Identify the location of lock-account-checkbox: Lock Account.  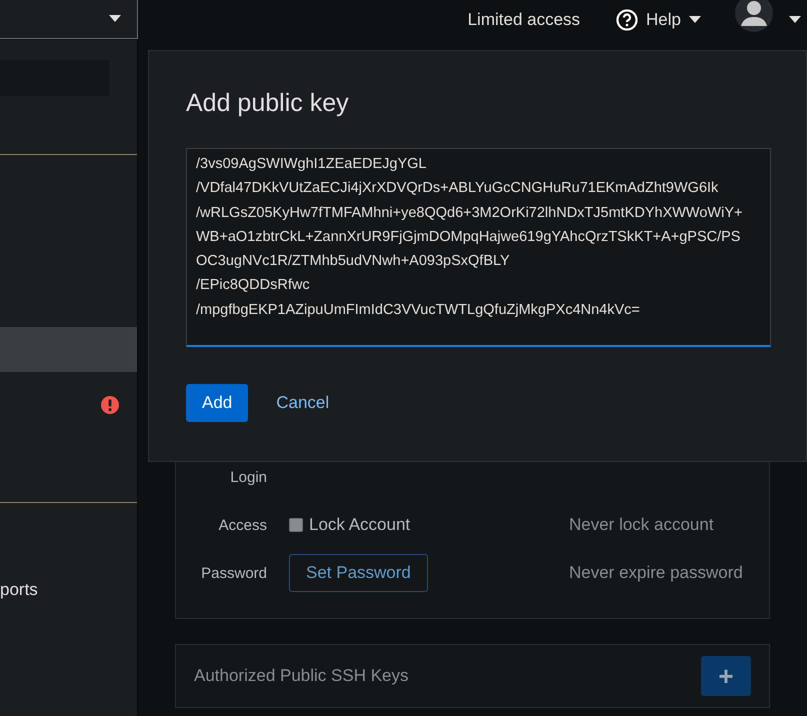
(418, 525).